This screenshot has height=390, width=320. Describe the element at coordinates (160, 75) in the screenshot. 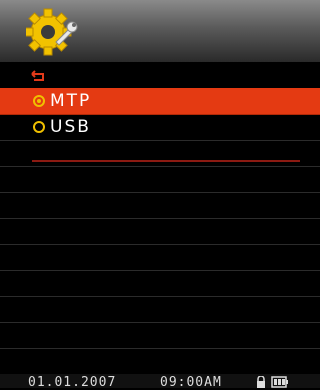

I see `back-row` at that location.